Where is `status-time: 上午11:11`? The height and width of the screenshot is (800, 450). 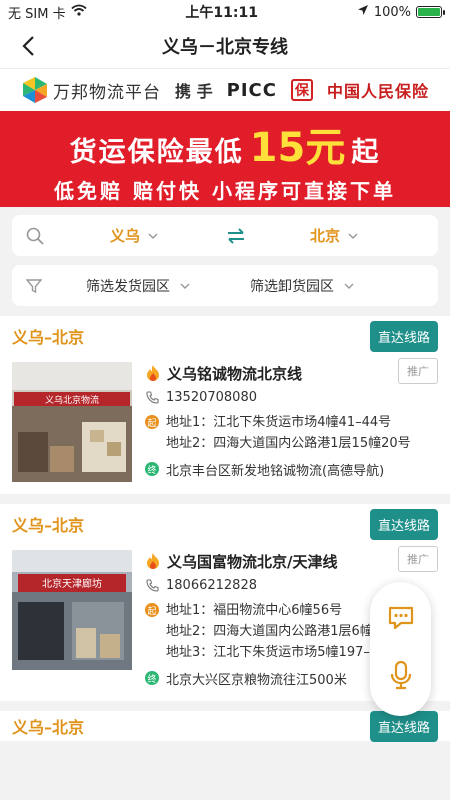
status-time: 上午11:11 is located at coordinates (221, 13).